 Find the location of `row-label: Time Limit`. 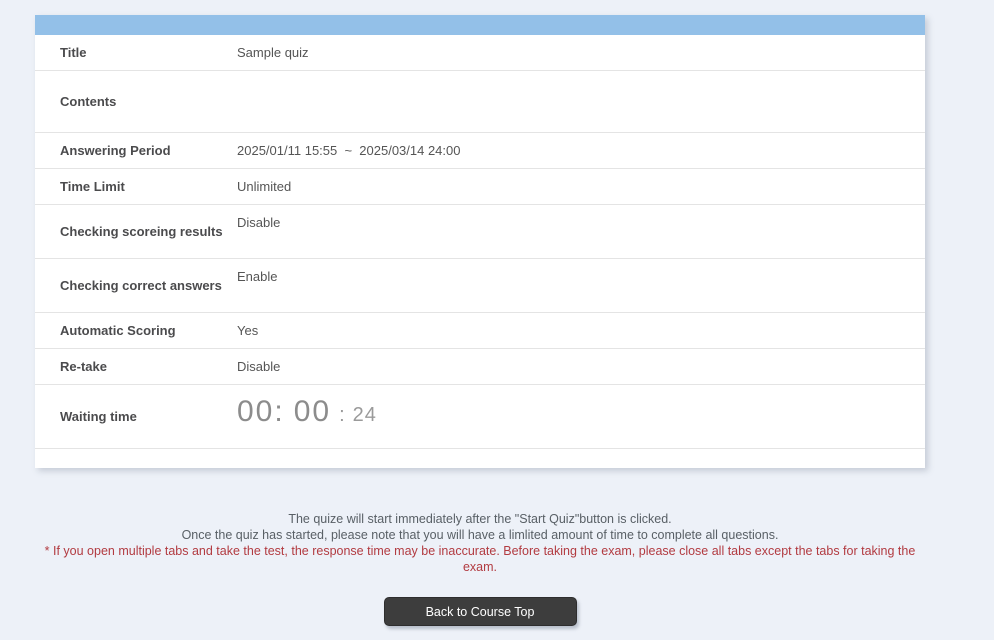

row-label: Time Limit is located at coordinates (92, 186).